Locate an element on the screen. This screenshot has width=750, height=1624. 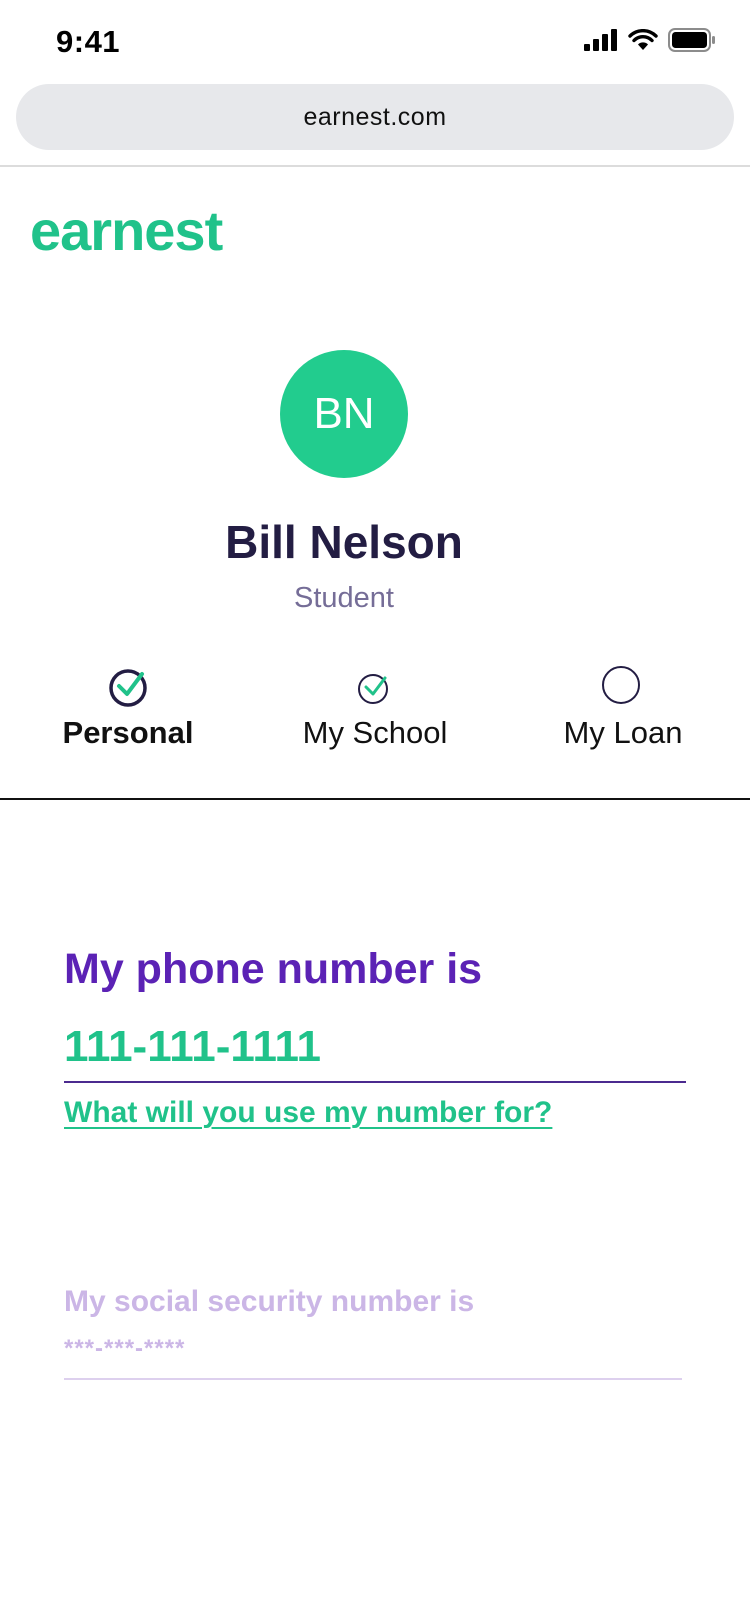
header-divider is located at coordinates (375, 166).